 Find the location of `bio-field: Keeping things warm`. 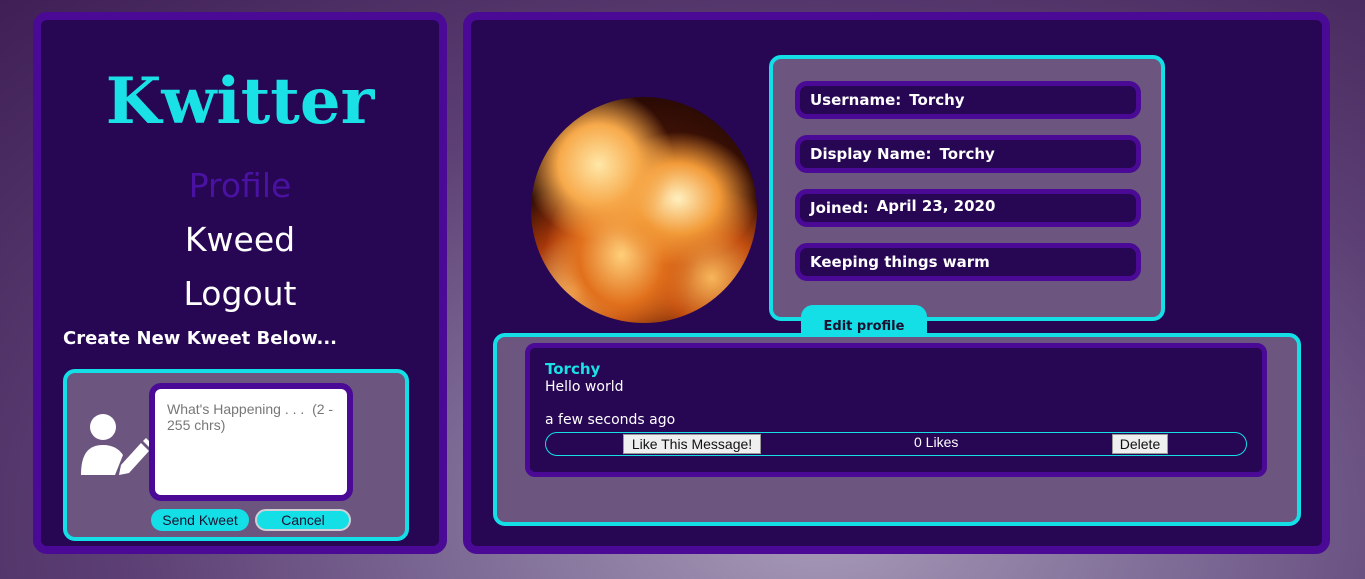

bio-field: Keeping things warm is located at coordinates (968, 262).